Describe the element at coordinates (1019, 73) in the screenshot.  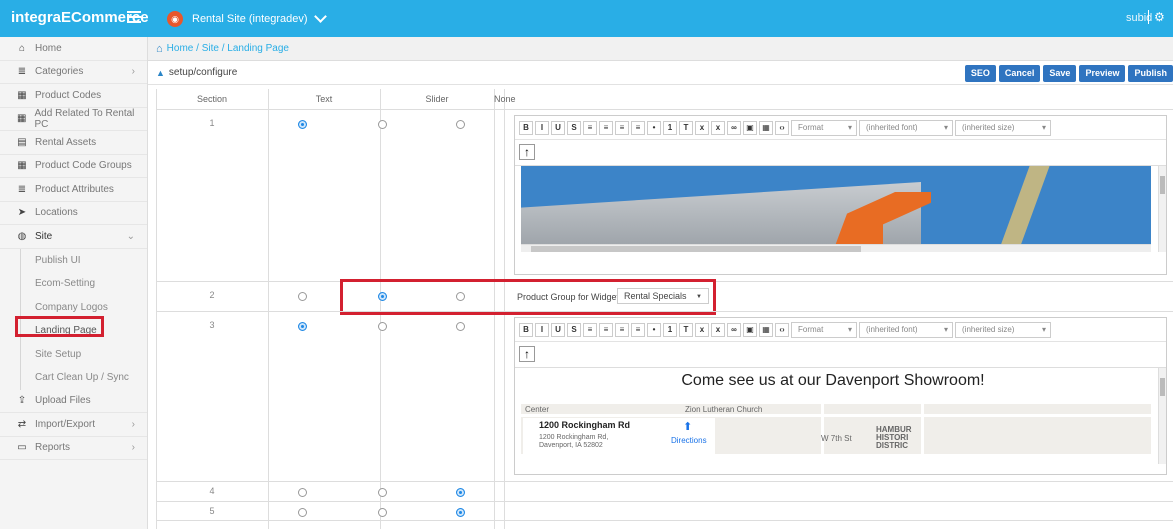
I see `cancel-button: Cancel` at that location.